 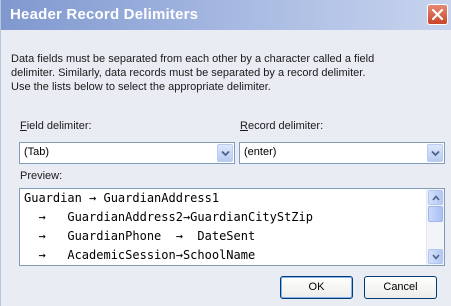 I want to click on dialog-title: Header Record Delimiters, so click(x=104, y=14).